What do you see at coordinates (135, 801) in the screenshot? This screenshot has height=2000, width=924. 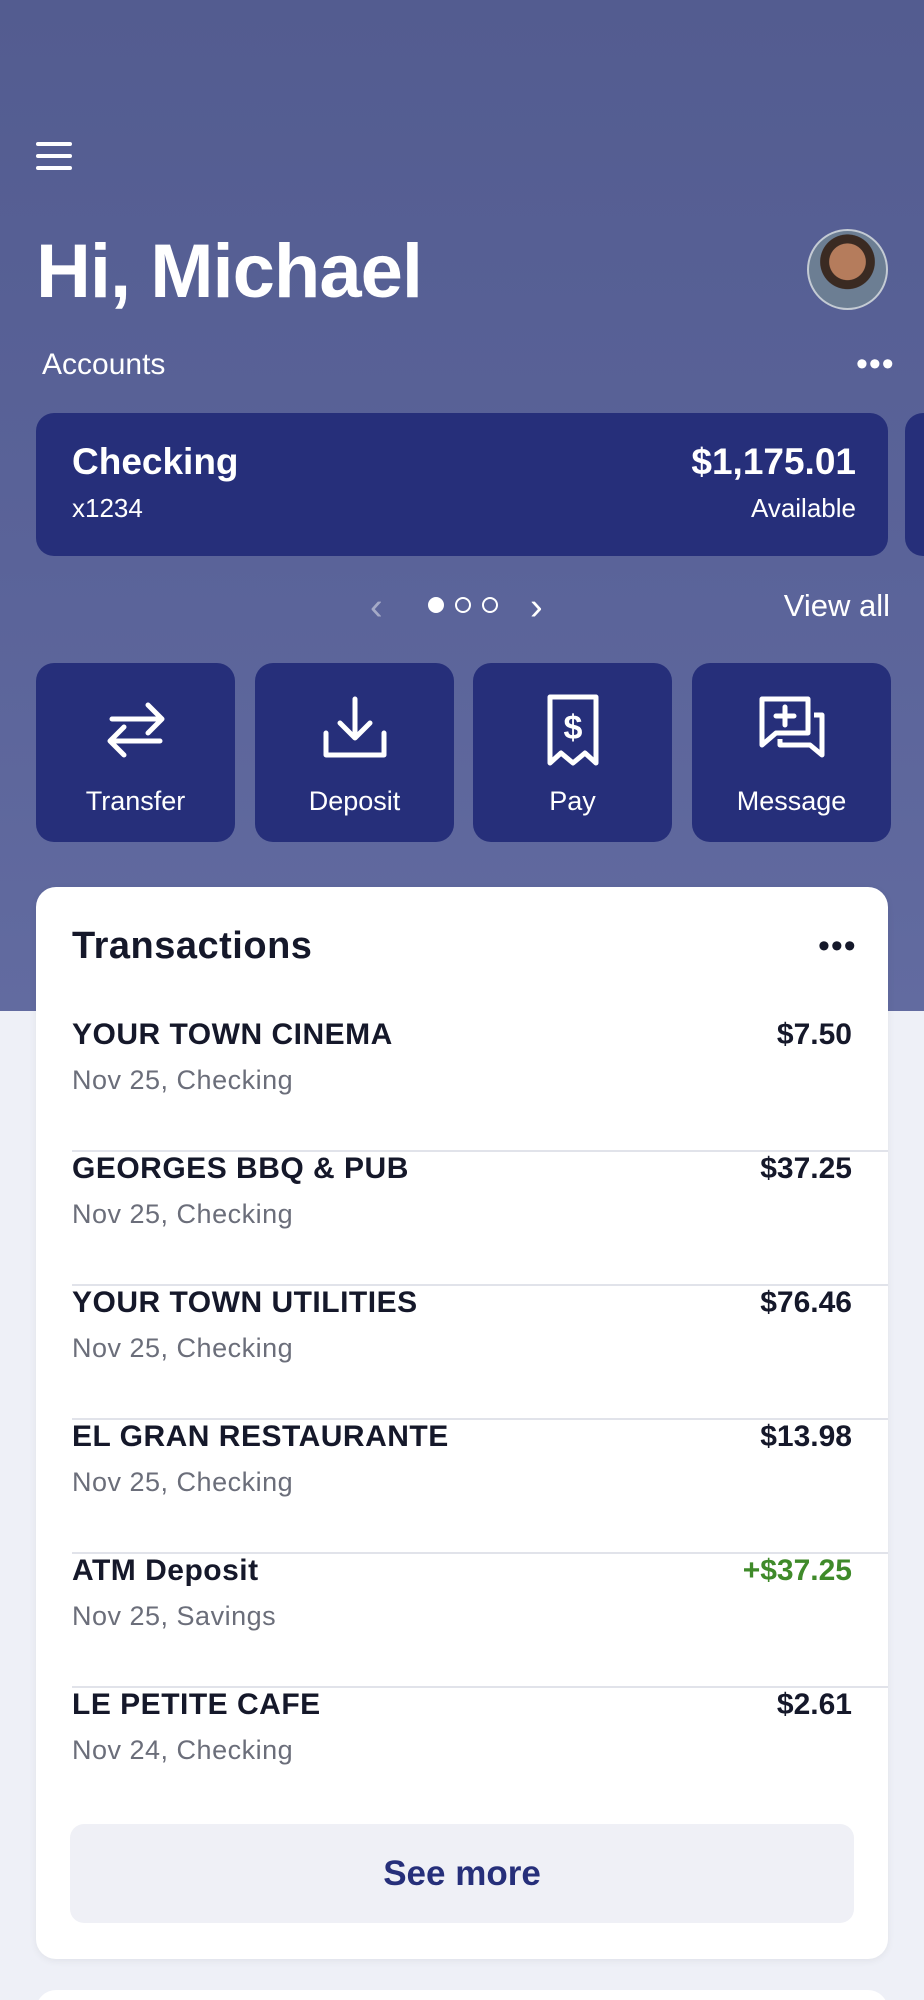 I see `transfer-label: Transfer` at bounding box center [135, 801].